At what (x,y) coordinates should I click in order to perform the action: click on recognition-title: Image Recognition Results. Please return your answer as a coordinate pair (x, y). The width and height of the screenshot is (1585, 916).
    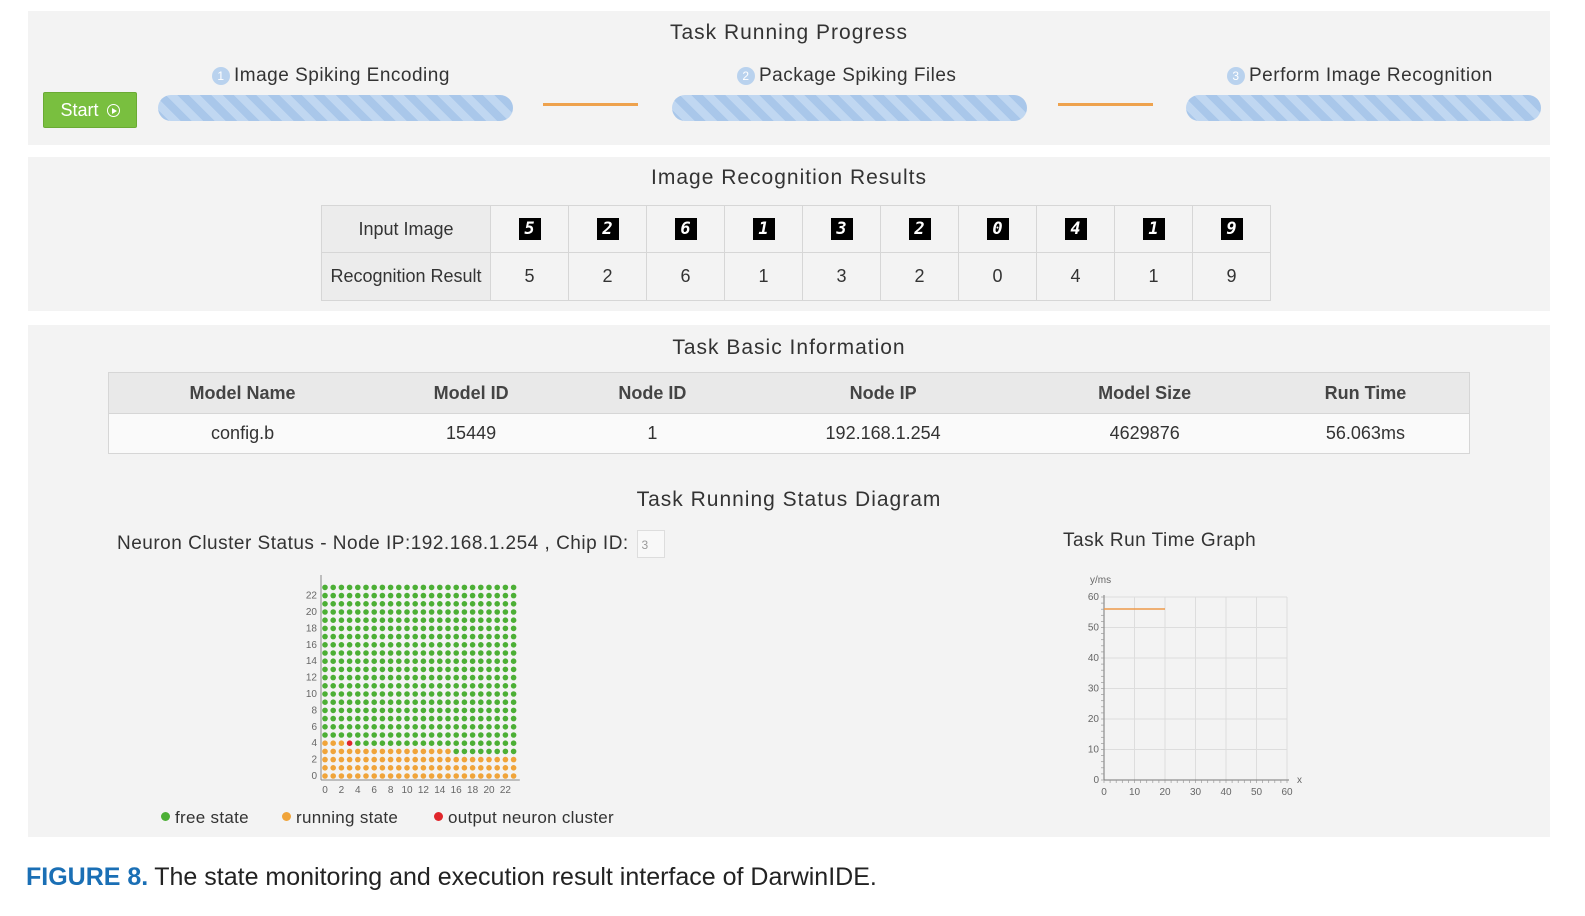
    Looking at the image, I should click on (789, 177).